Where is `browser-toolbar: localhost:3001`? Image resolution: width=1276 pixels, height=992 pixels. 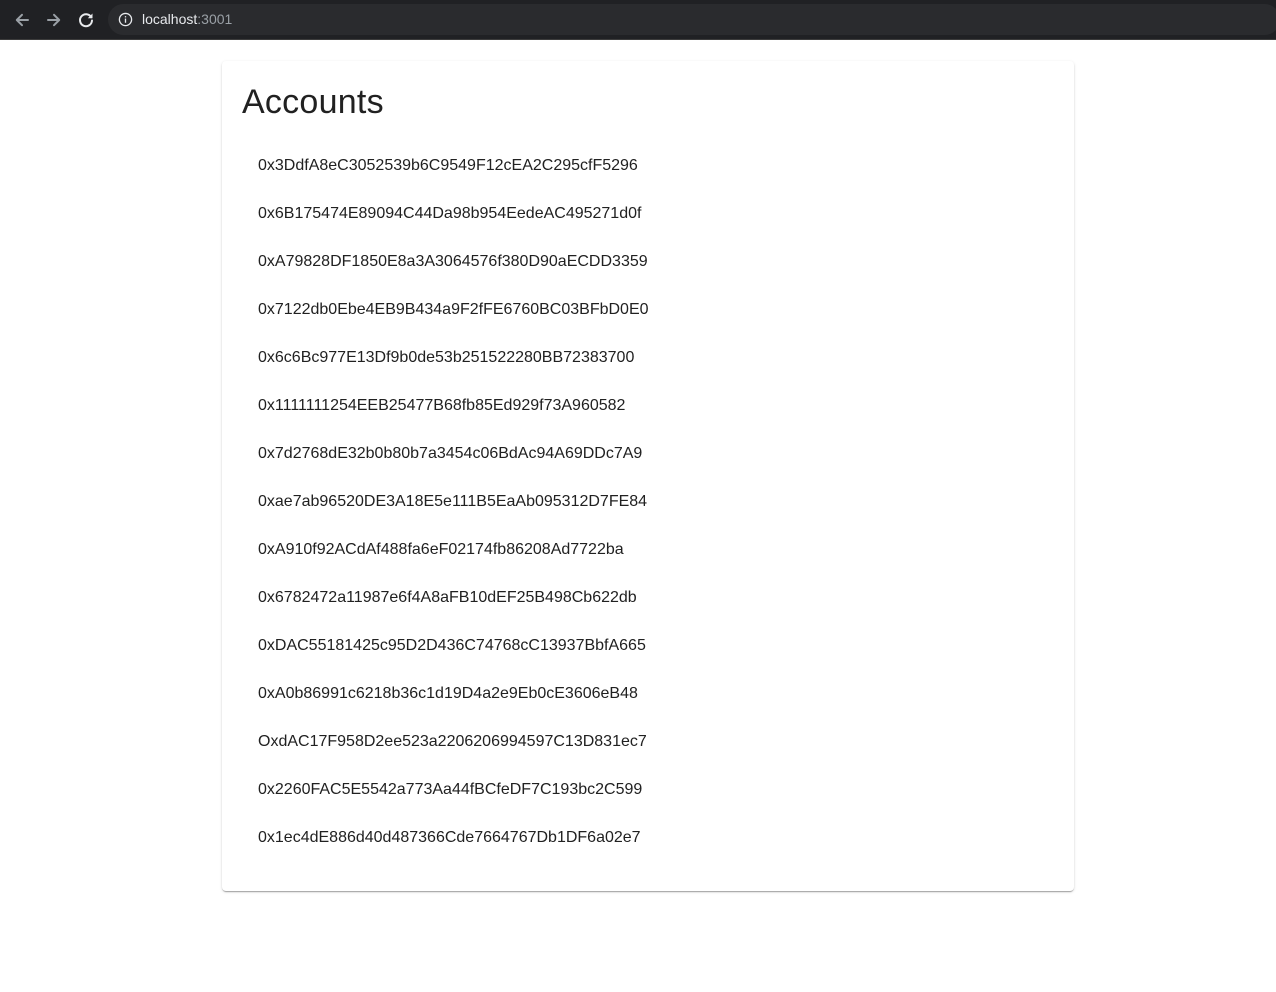 browser-toolbar: localhost:3001 is located at coordinates (638, 20).